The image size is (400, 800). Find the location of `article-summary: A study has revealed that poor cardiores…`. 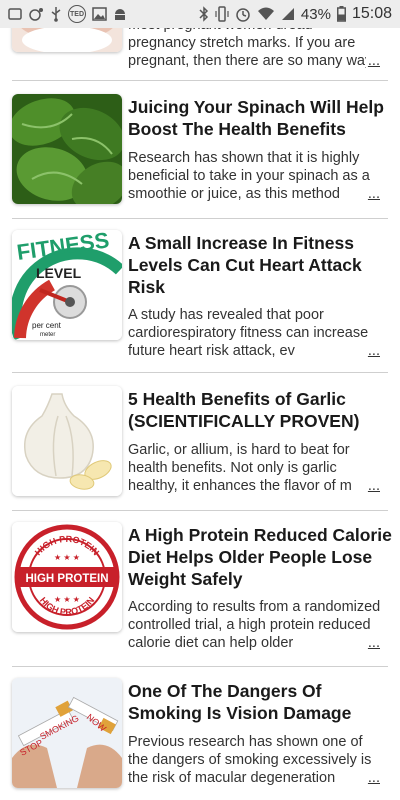

article-summary: A study has revealed that poor cardiores… is located at coordinates (248, 333).